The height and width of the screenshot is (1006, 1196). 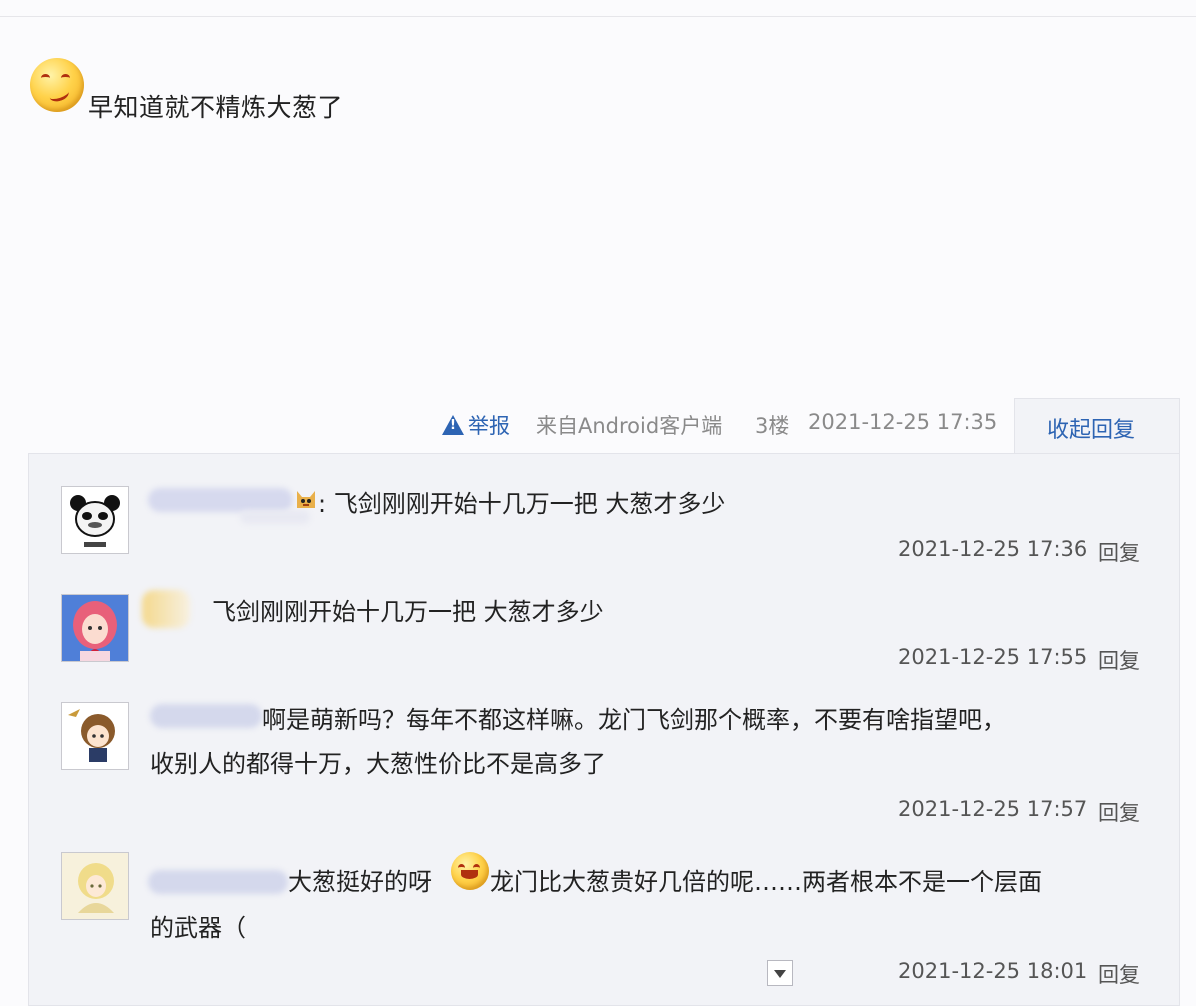 I want to click on reply-text: 飞剑刚刚开始十几万一把 大葱才多少, so click(x=408, y=612).